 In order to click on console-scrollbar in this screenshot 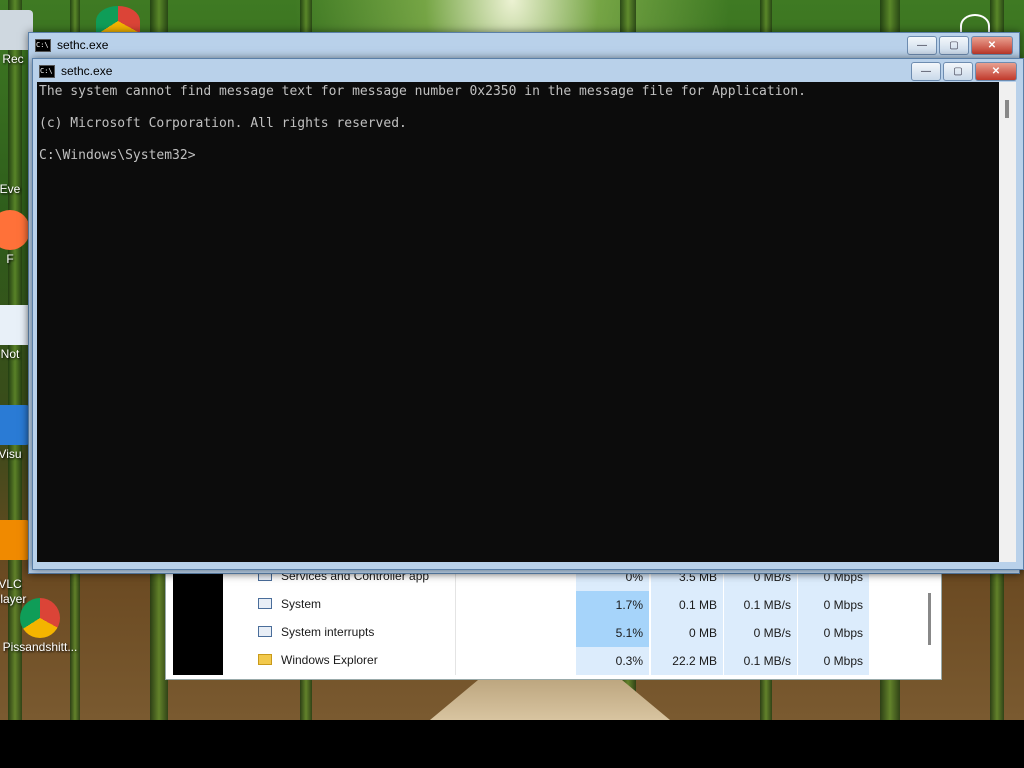, I will do `click(1007, 322)`.